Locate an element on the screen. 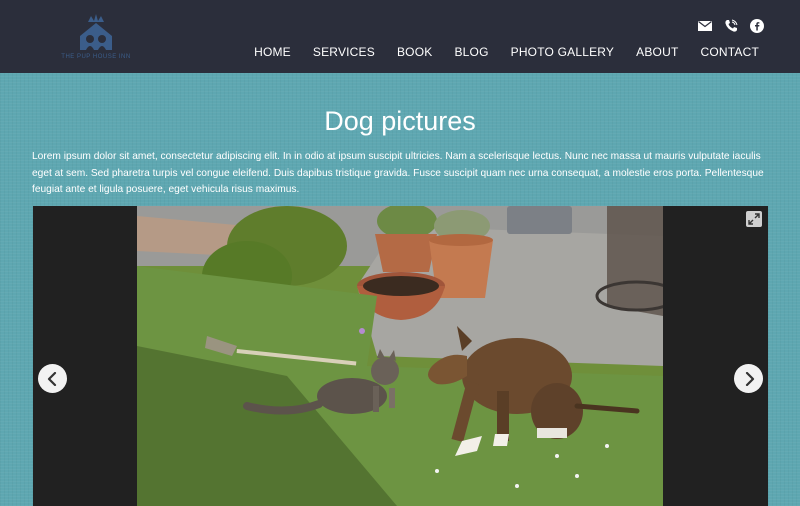  logo-text: THE PUP HOUSE INN is located at coordinates (96, 57).